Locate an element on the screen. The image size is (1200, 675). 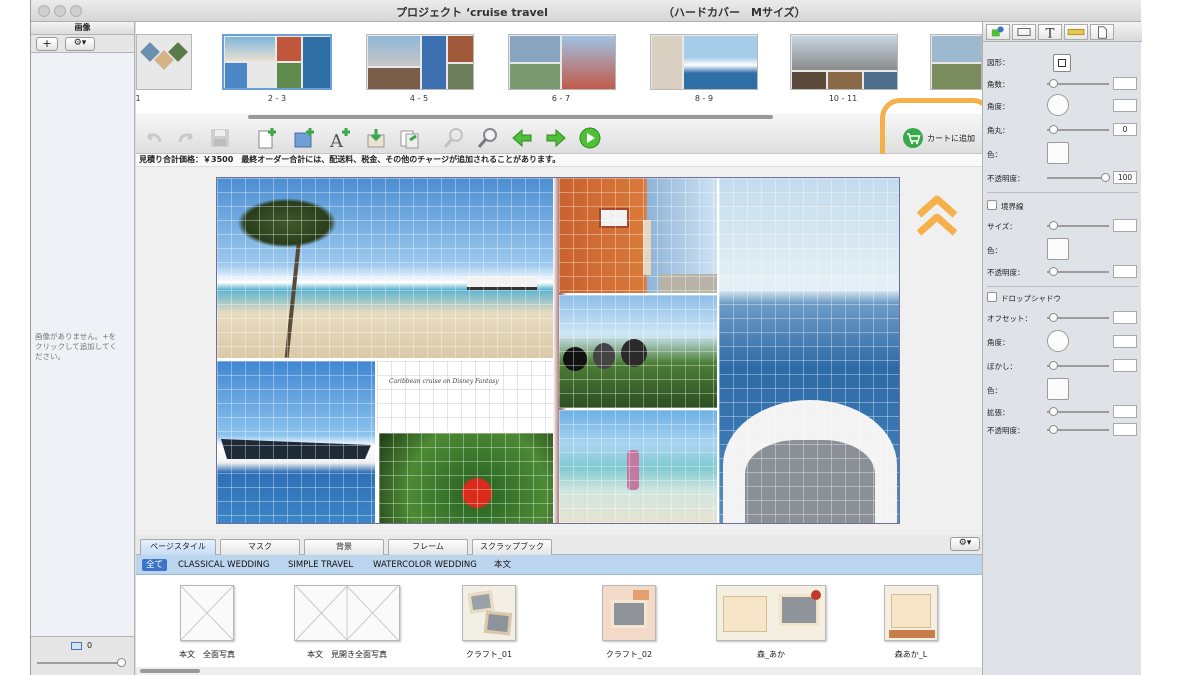
photo-mickey-garden is located at coordinates (638, 351).